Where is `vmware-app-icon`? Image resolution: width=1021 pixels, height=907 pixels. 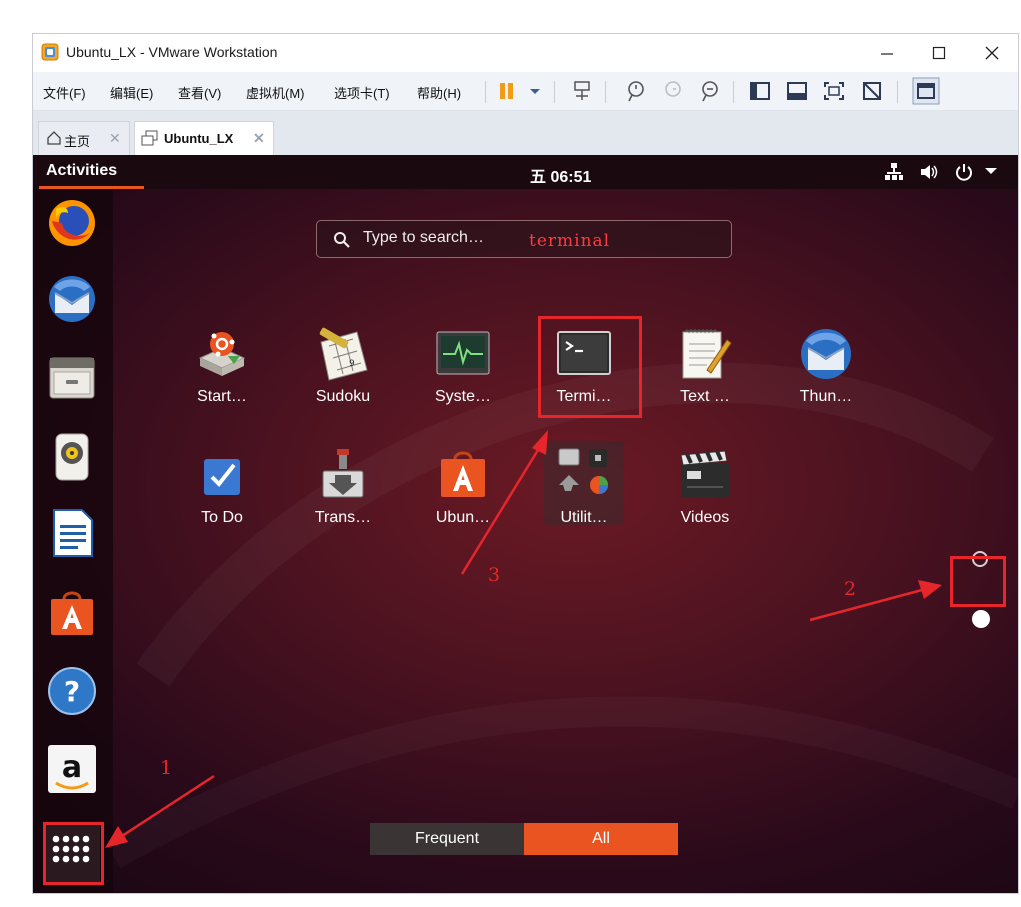
vmware-app-icon is located at coordinates (50, 52).